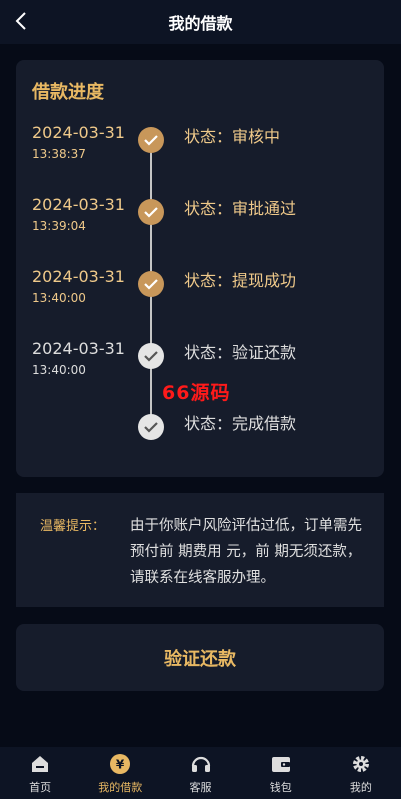  Describe the element at coordinates (280, 787) in the screenshot. I see `tab-label: 钱包` at that location.